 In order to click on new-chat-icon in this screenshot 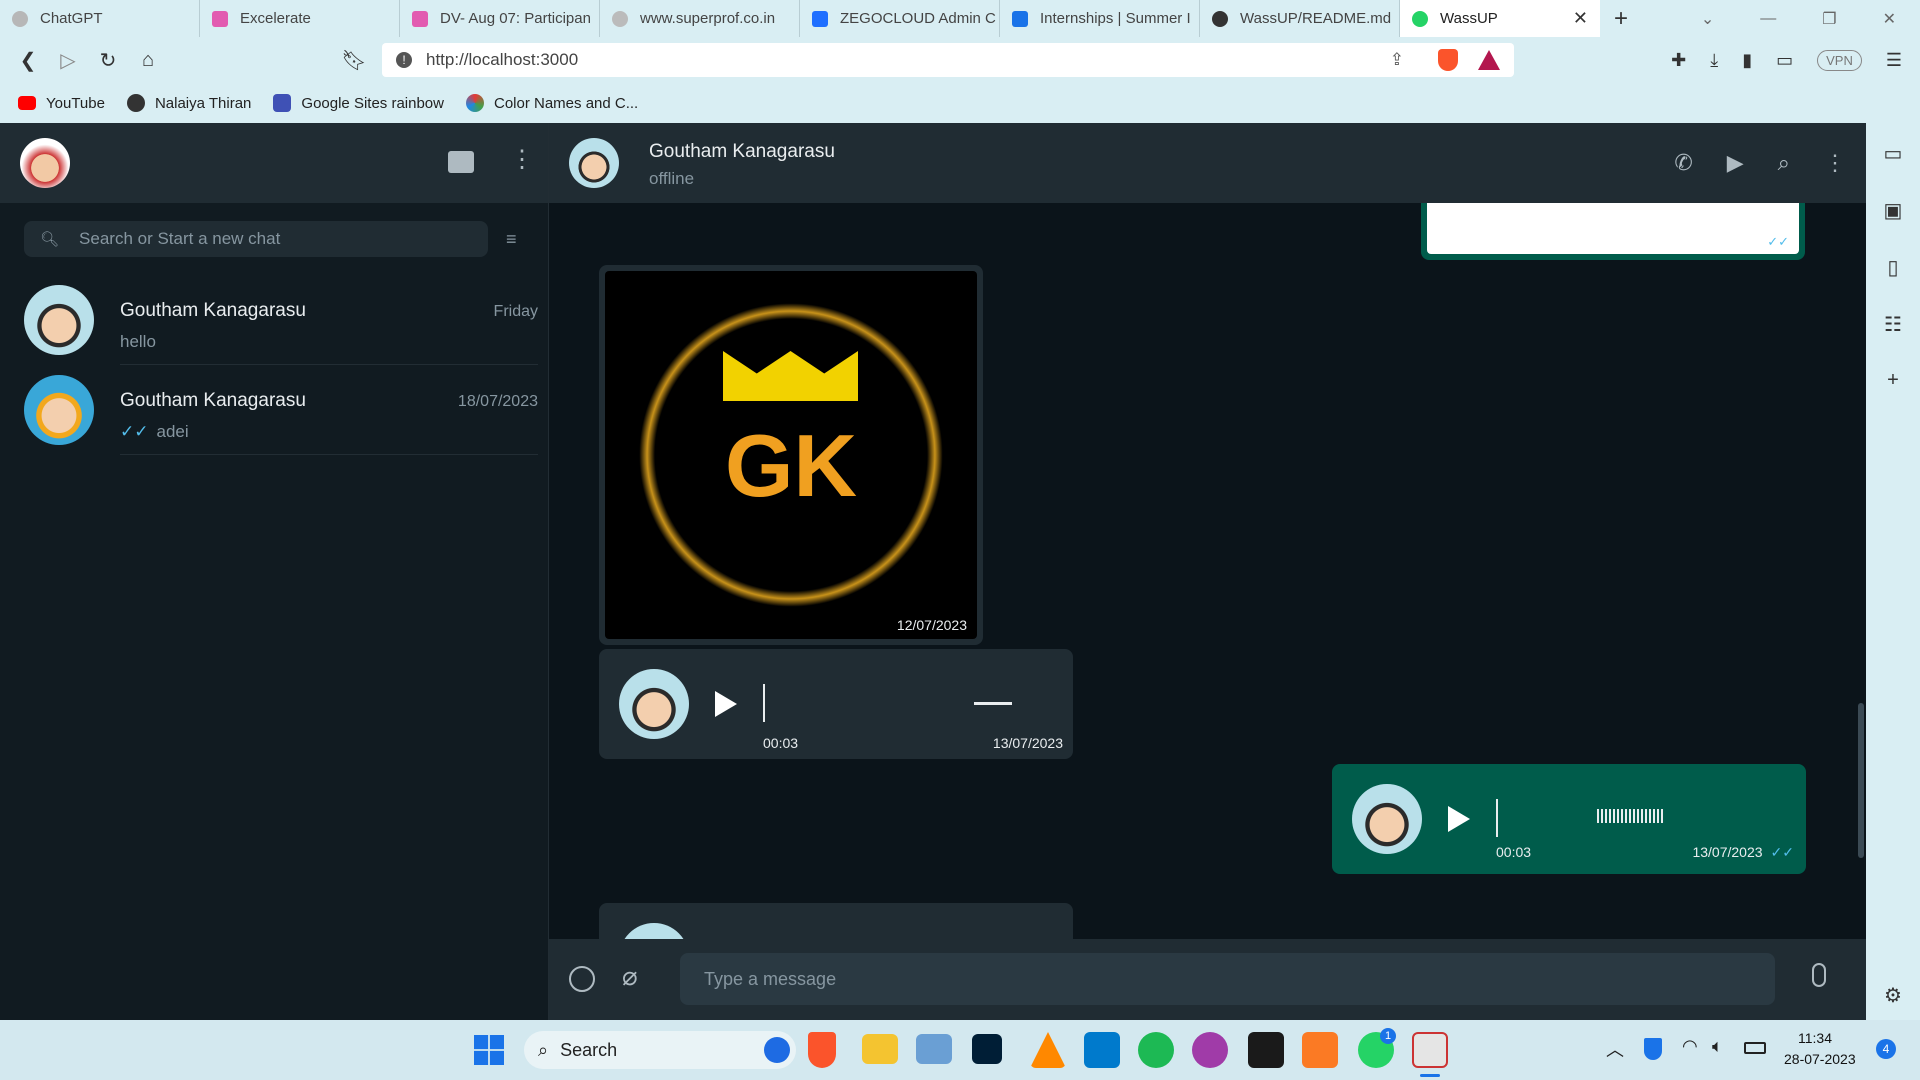, I will do `click(461, 162)`.